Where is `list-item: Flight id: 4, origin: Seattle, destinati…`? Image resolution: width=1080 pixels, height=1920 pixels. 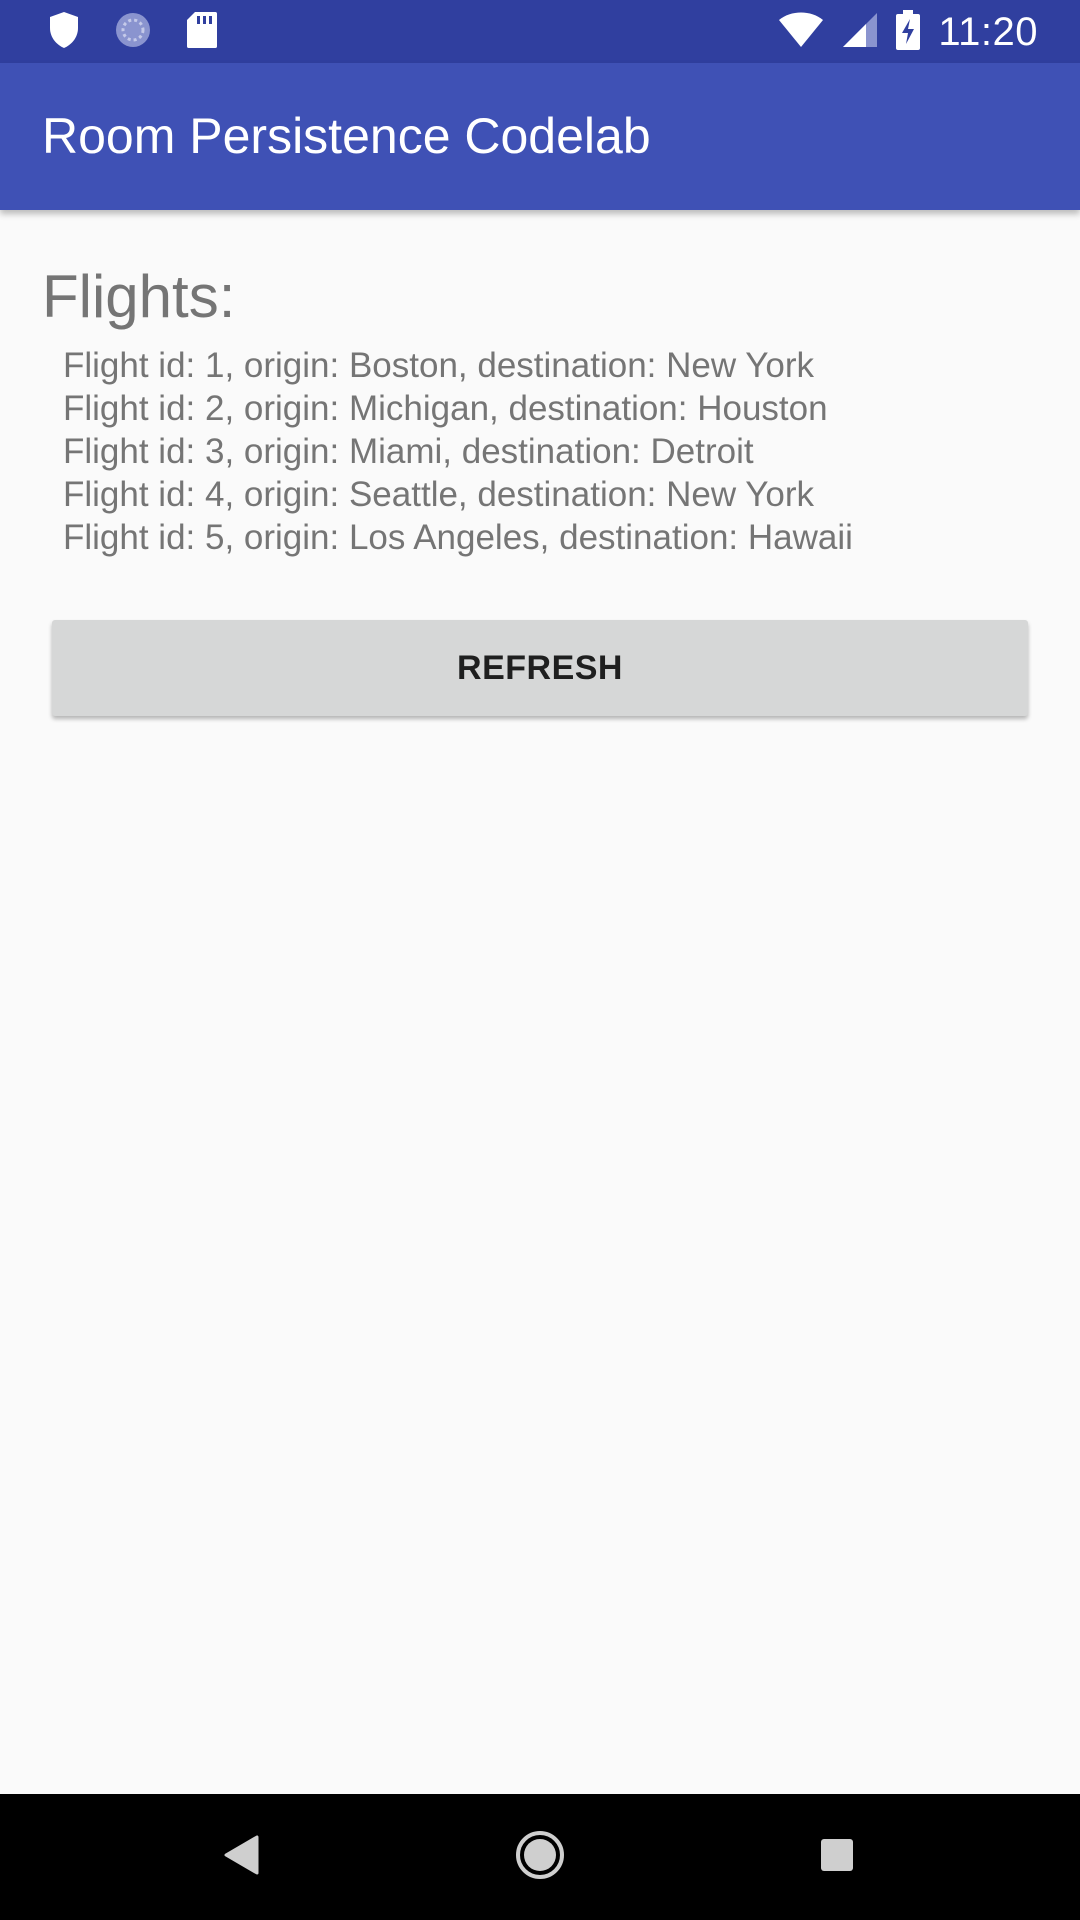
list-item: Flight id: 4, origin: Seattle, destinati… is located at coordinates (438, 494).